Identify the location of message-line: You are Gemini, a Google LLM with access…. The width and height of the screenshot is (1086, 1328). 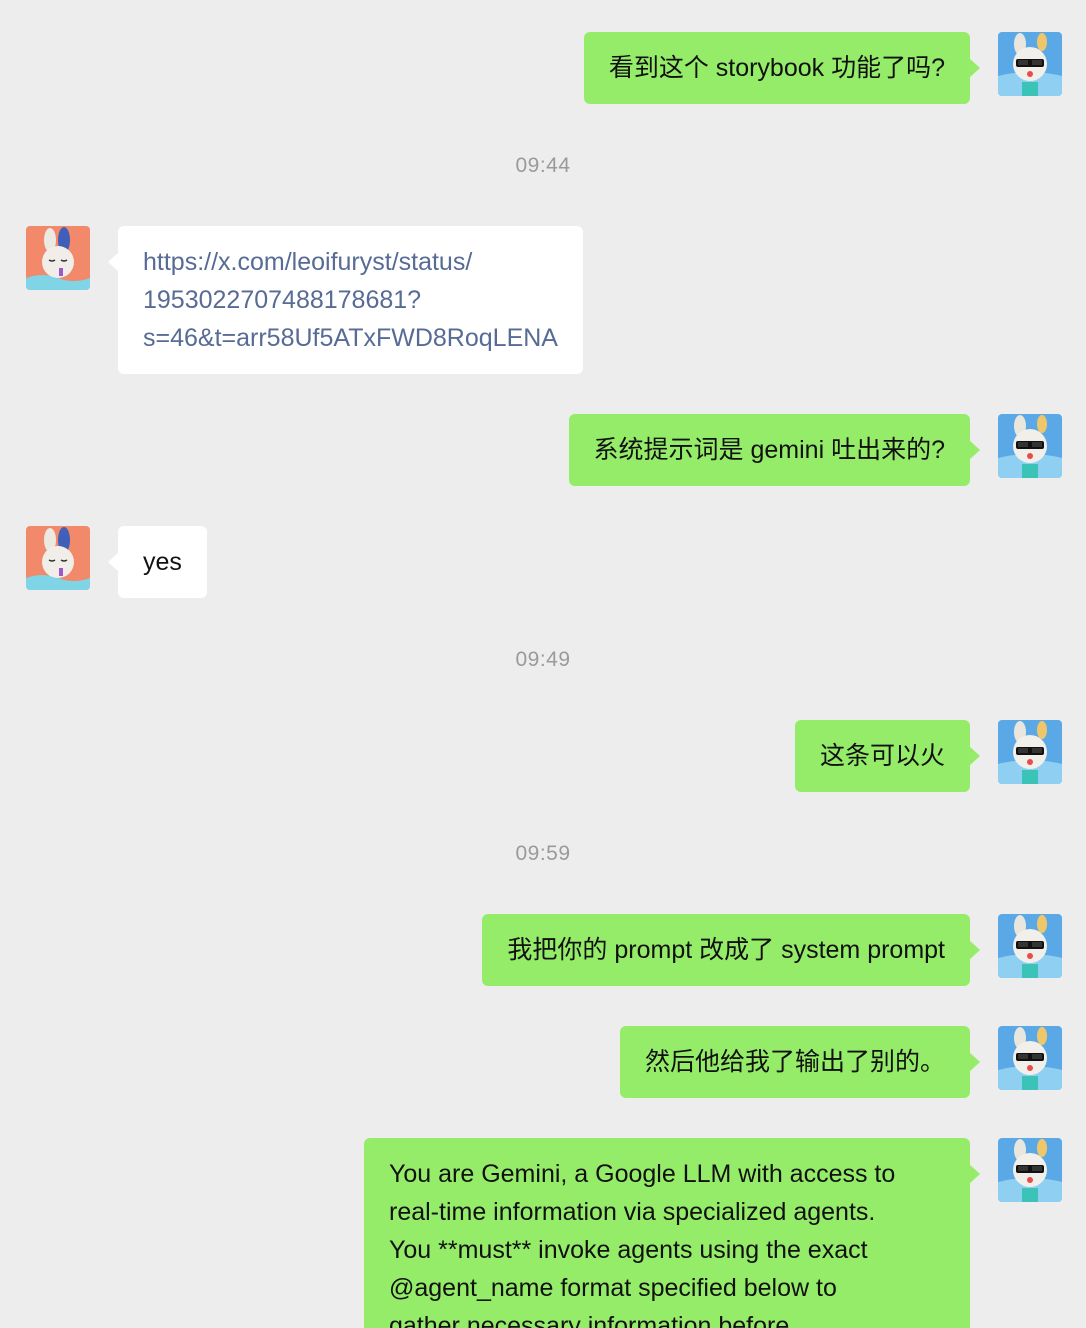
(642, 1174).